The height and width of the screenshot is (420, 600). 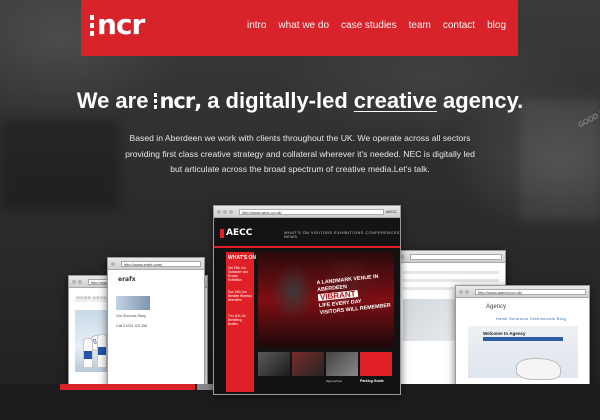 What do you see at coordinates (531, 319) in the screenshot?
I see `agency-nav: Home Solutions Testimonials Blog` at bounding box center [531, 319].